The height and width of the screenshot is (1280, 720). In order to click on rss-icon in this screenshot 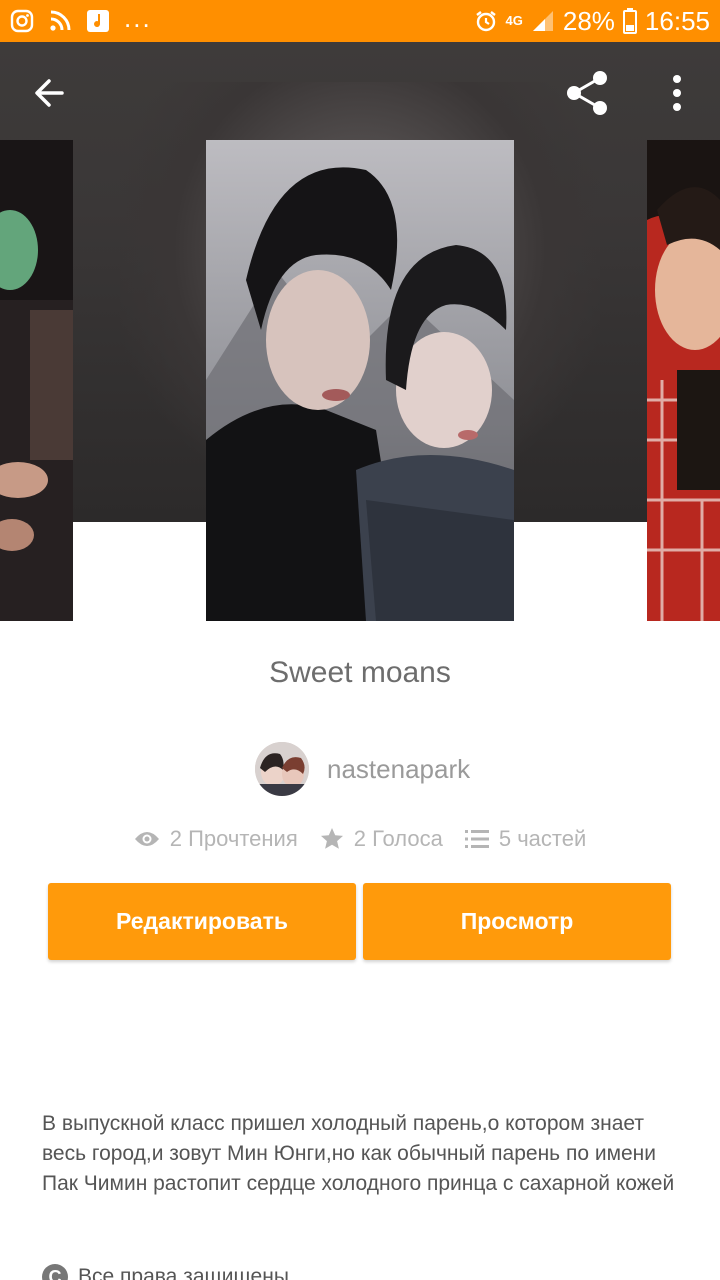, I will do `click(60, 20)`.